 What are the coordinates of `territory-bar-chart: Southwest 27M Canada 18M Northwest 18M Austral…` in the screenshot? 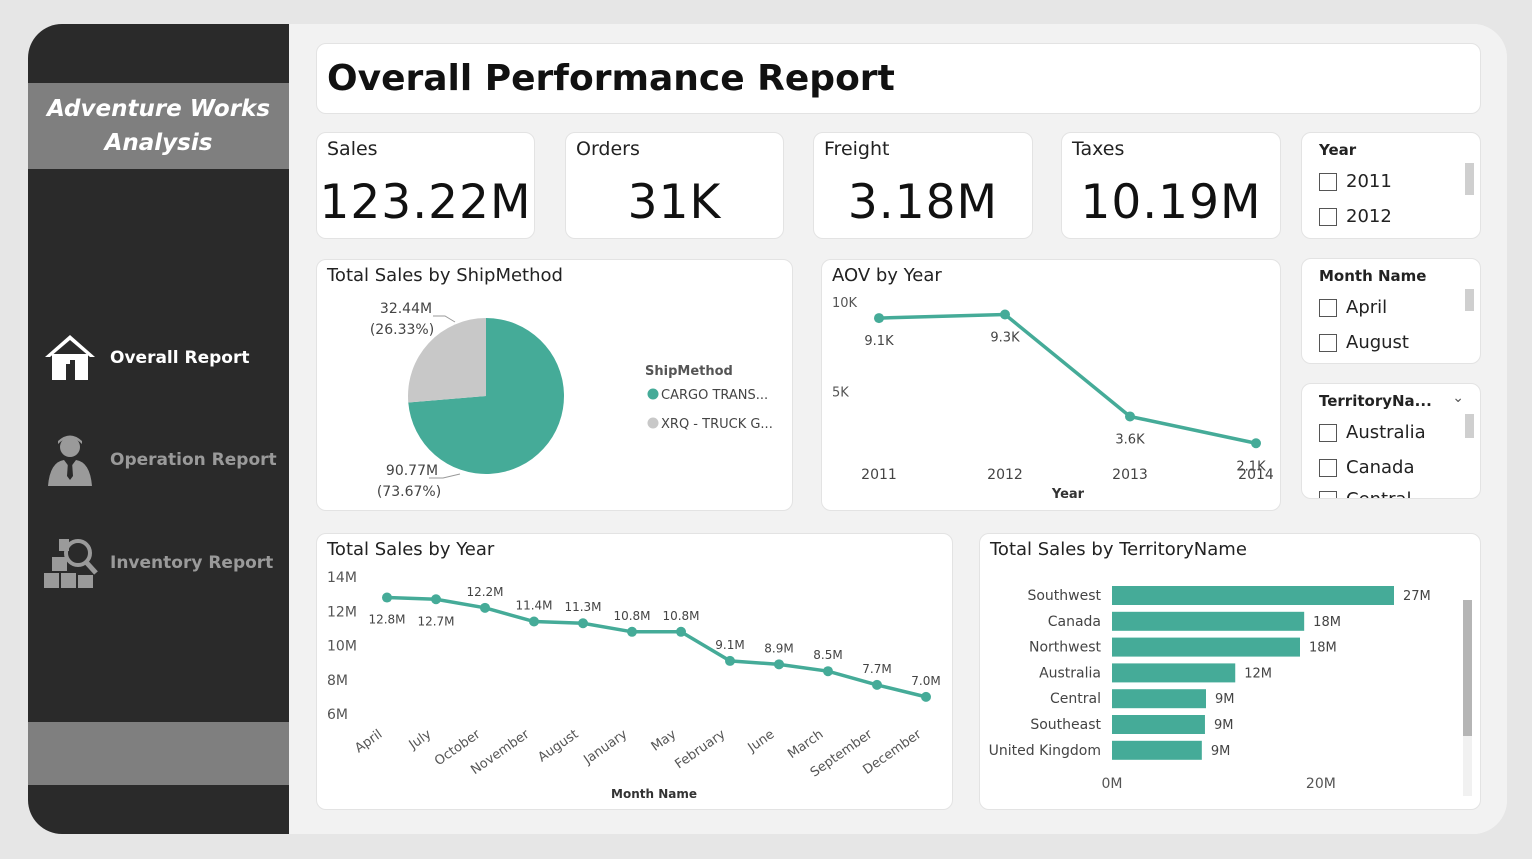 It's located at (1230, 672).